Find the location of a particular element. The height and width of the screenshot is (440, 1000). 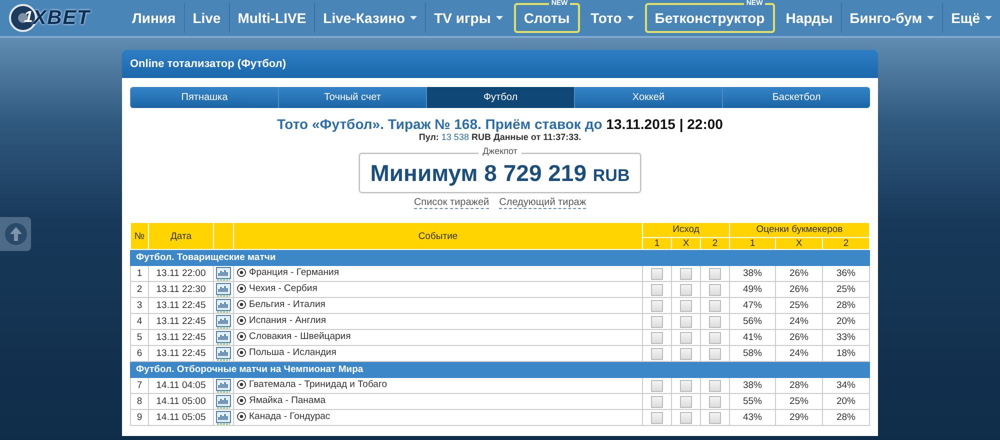

table-cell: 7 is located at coordinates (139, 386).